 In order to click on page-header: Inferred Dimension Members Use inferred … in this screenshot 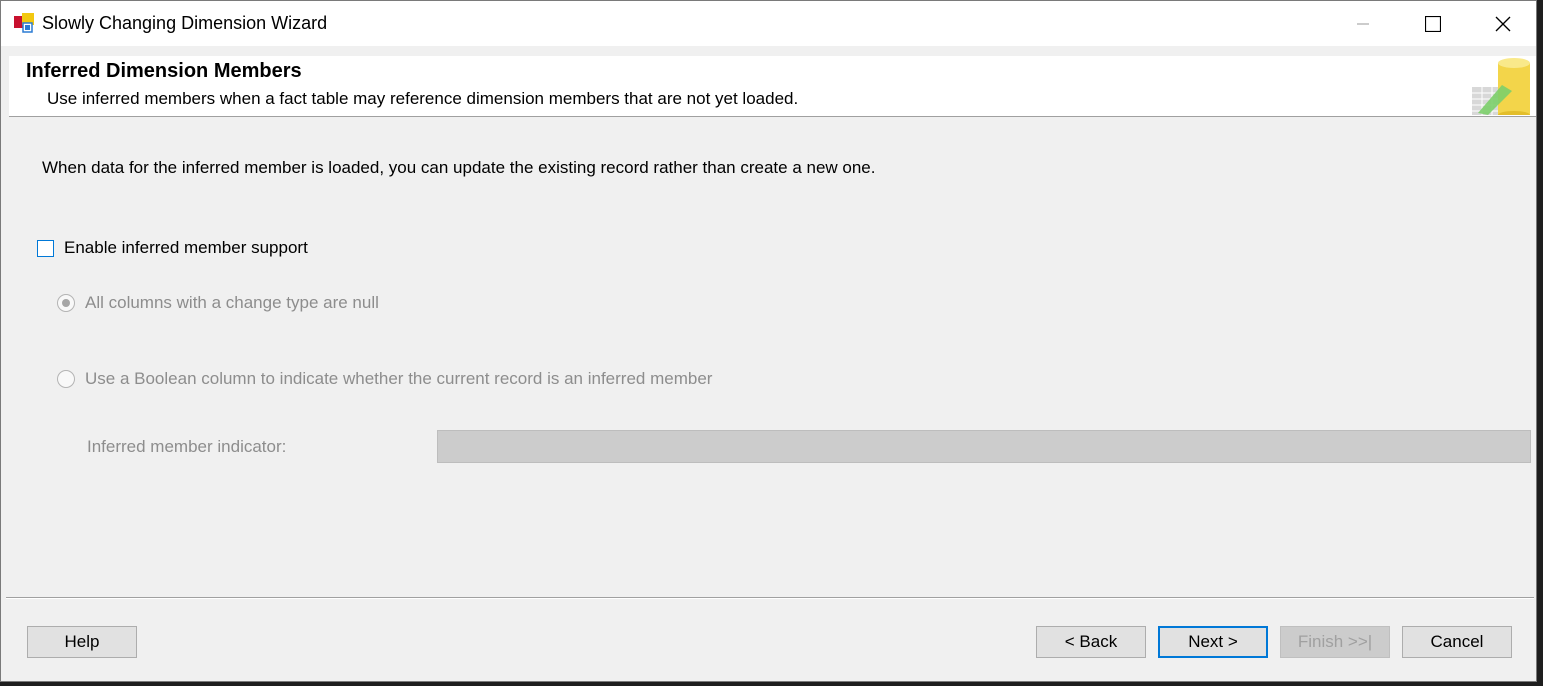, I will do `click(772, 87)`.